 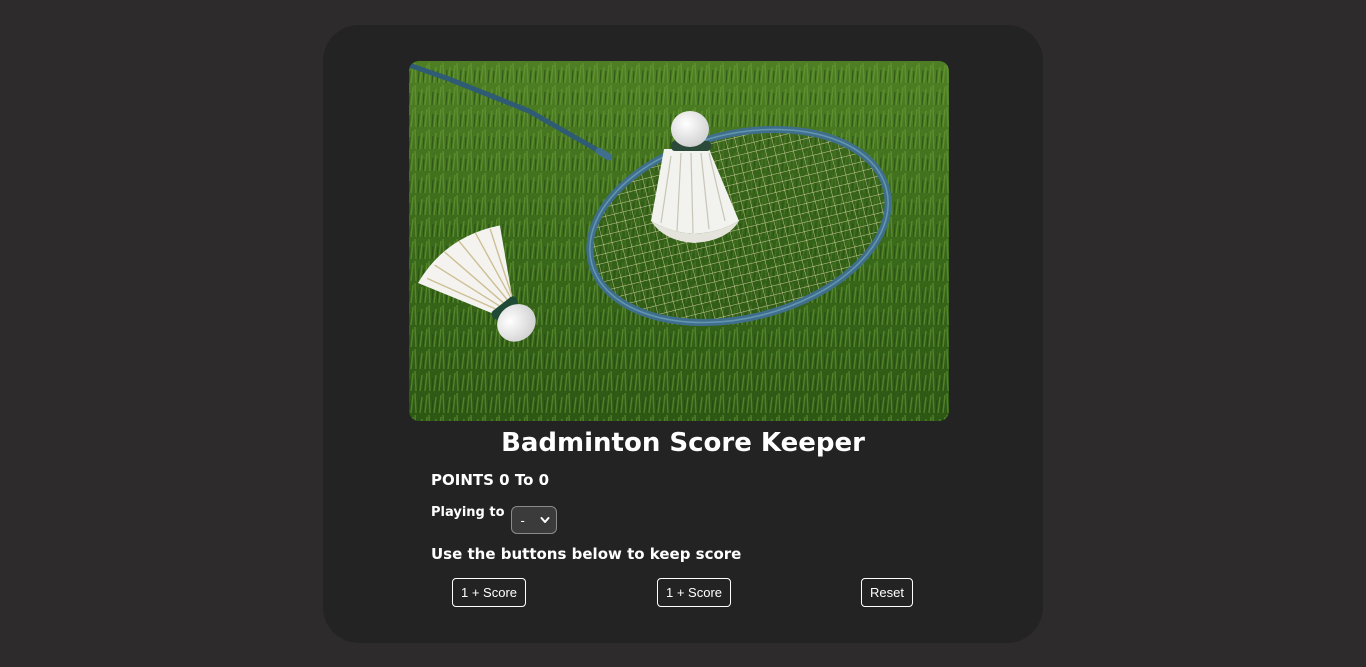 I want to click on player2-score: 0, so click(x=544, y=480).